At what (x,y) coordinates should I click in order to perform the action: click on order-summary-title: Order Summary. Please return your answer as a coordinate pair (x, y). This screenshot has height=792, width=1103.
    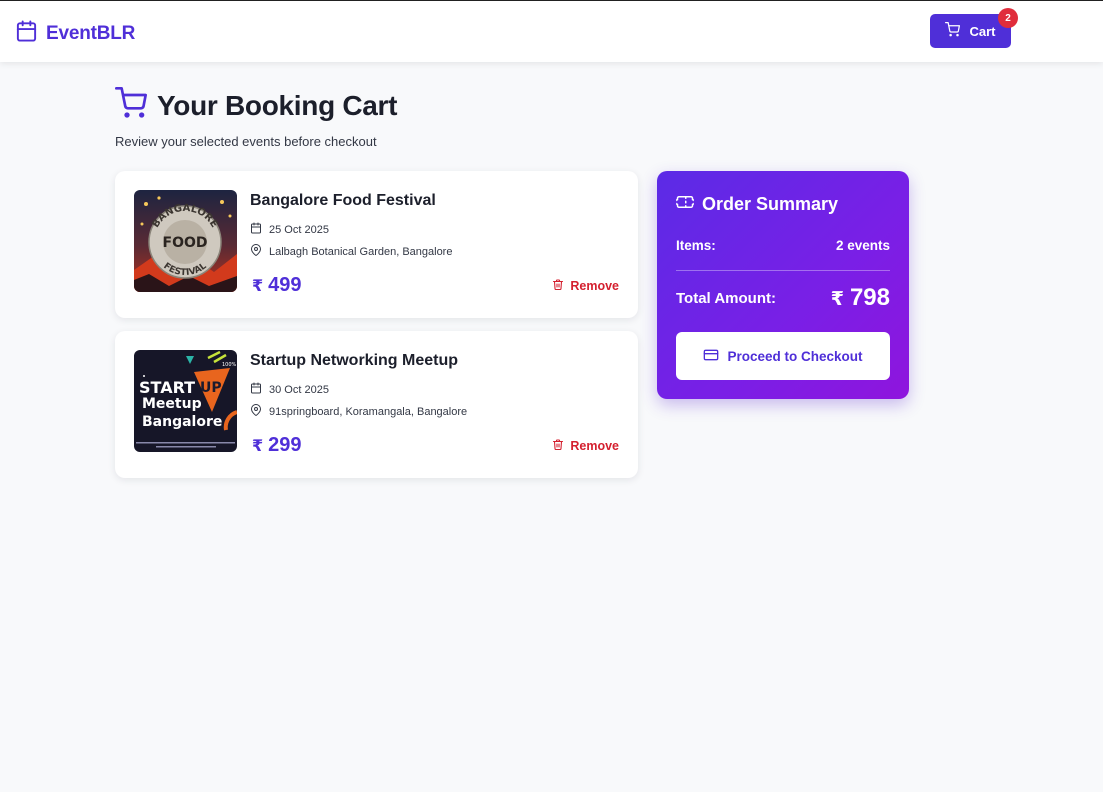
    Looking at the image, I should click on (756, 204).